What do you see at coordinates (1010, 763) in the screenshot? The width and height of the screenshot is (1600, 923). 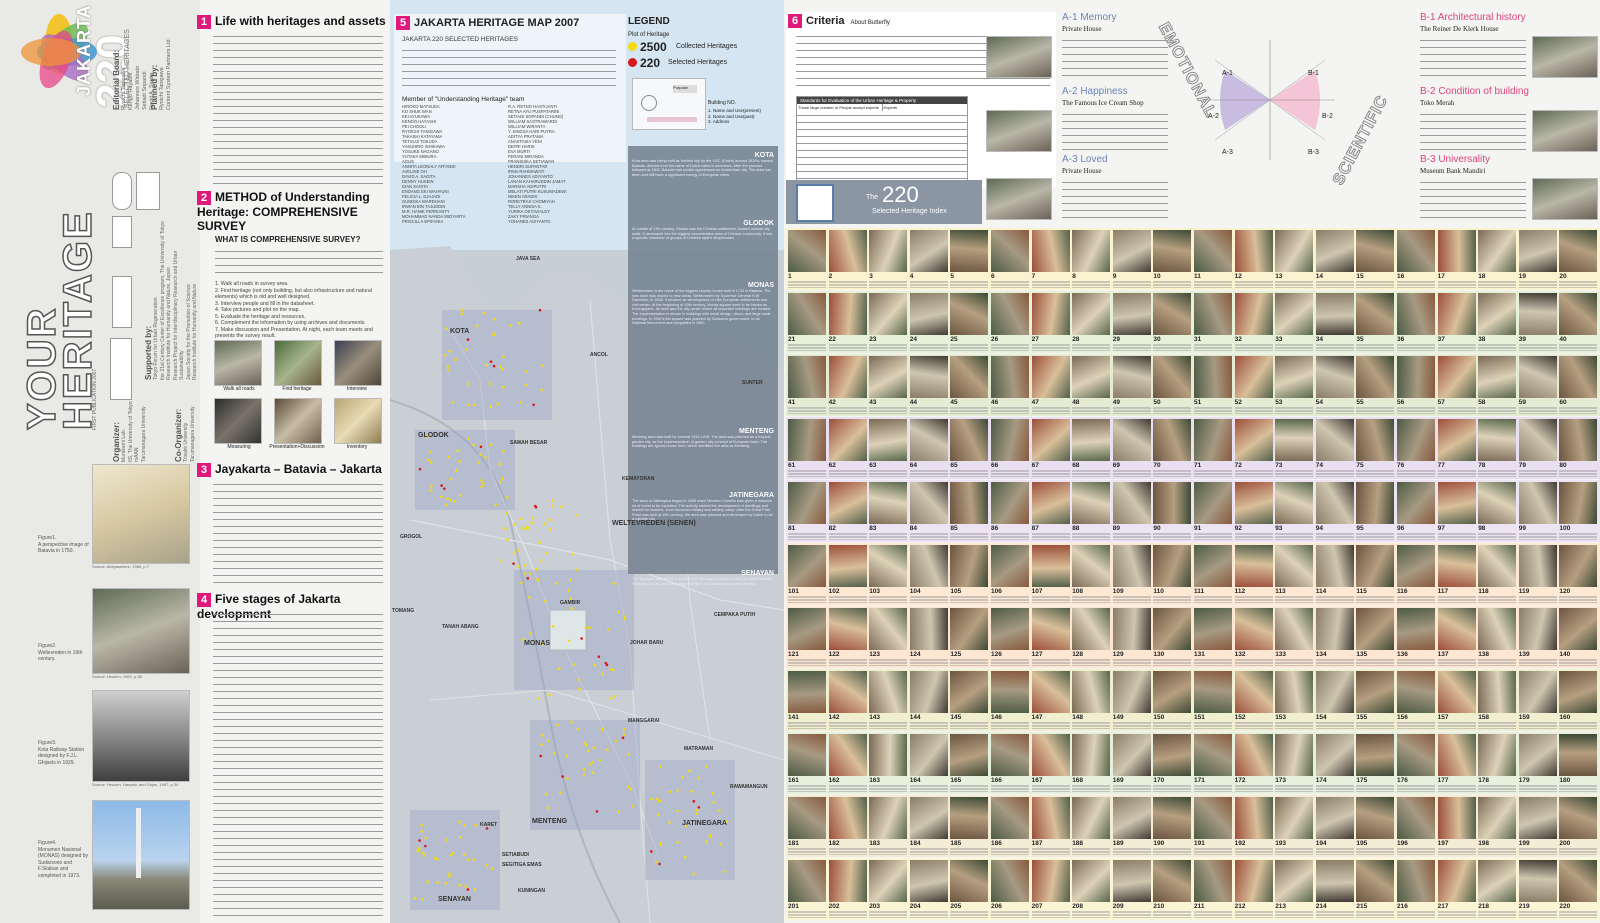 I see `heritage-card: 166` at bounding box center [1010, 763].